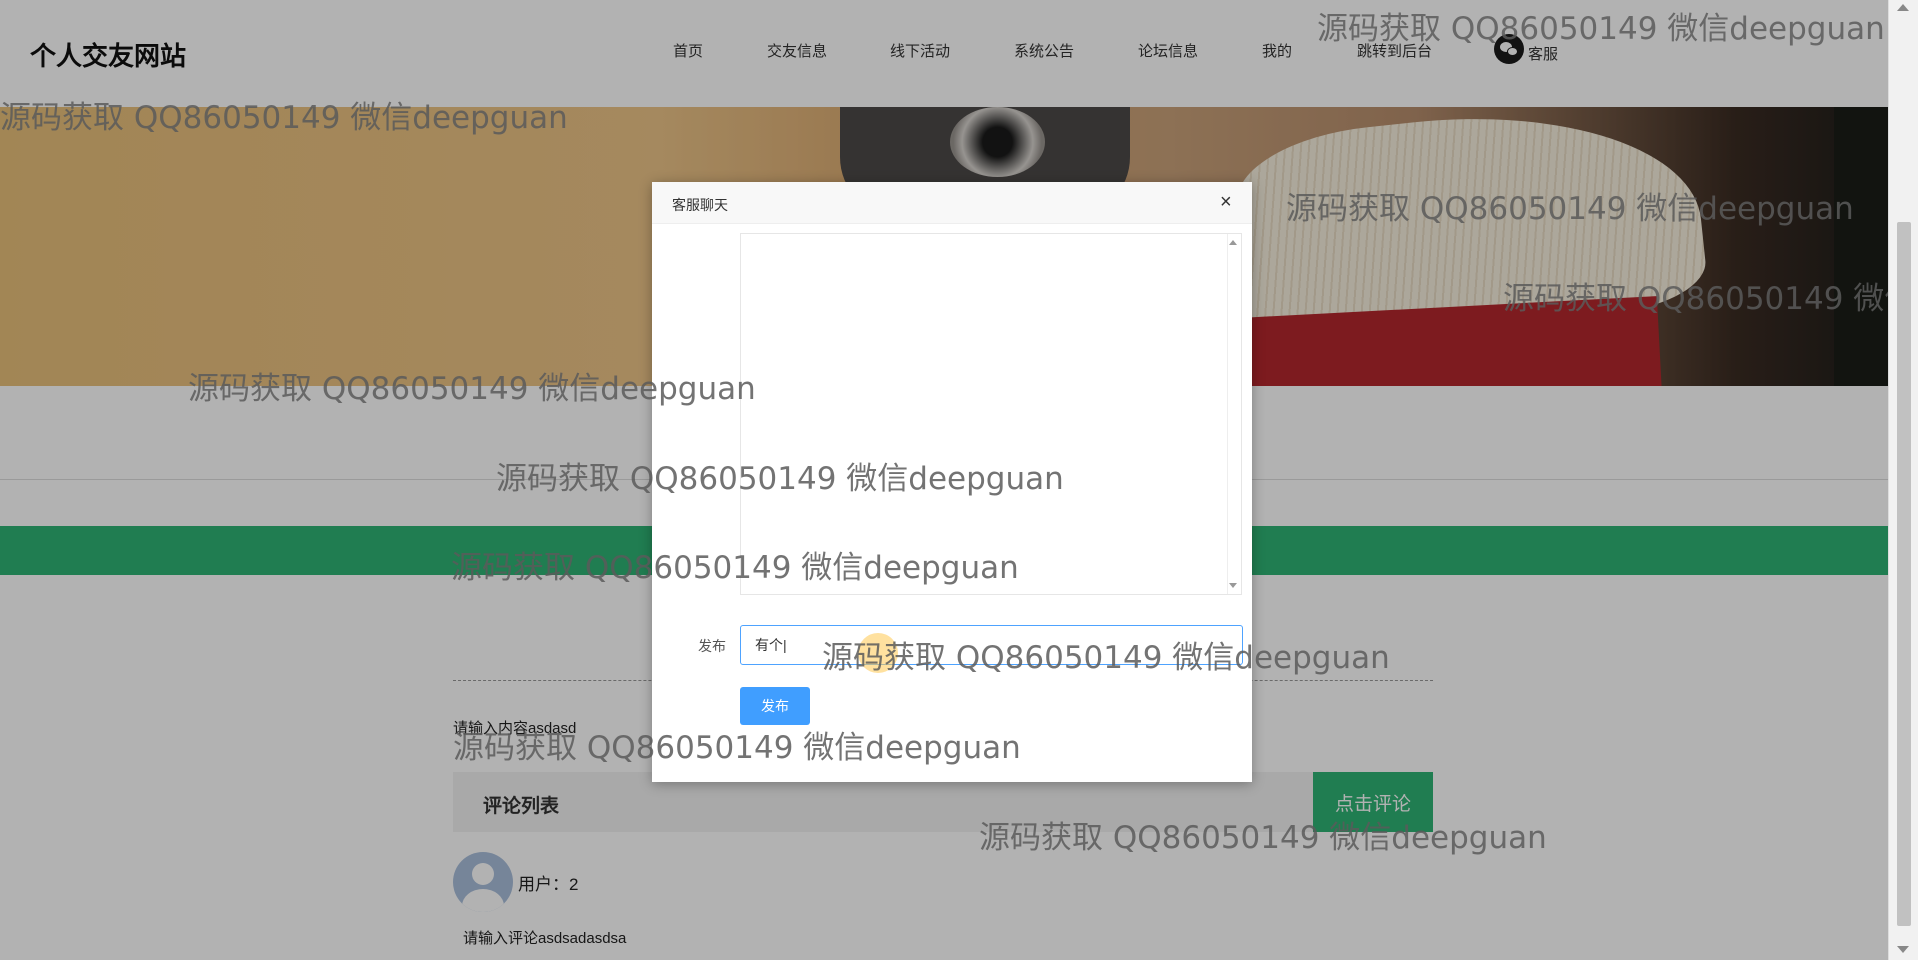 The width and height of the screenshot is (1918, 960). I want to click on publish-label: 发布, so click(712, 646).